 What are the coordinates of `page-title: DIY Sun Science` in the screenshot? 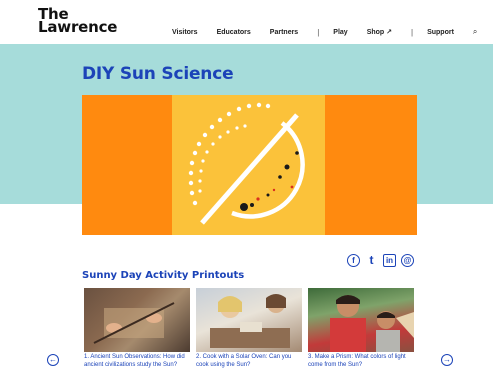 It's located at (158, 74).